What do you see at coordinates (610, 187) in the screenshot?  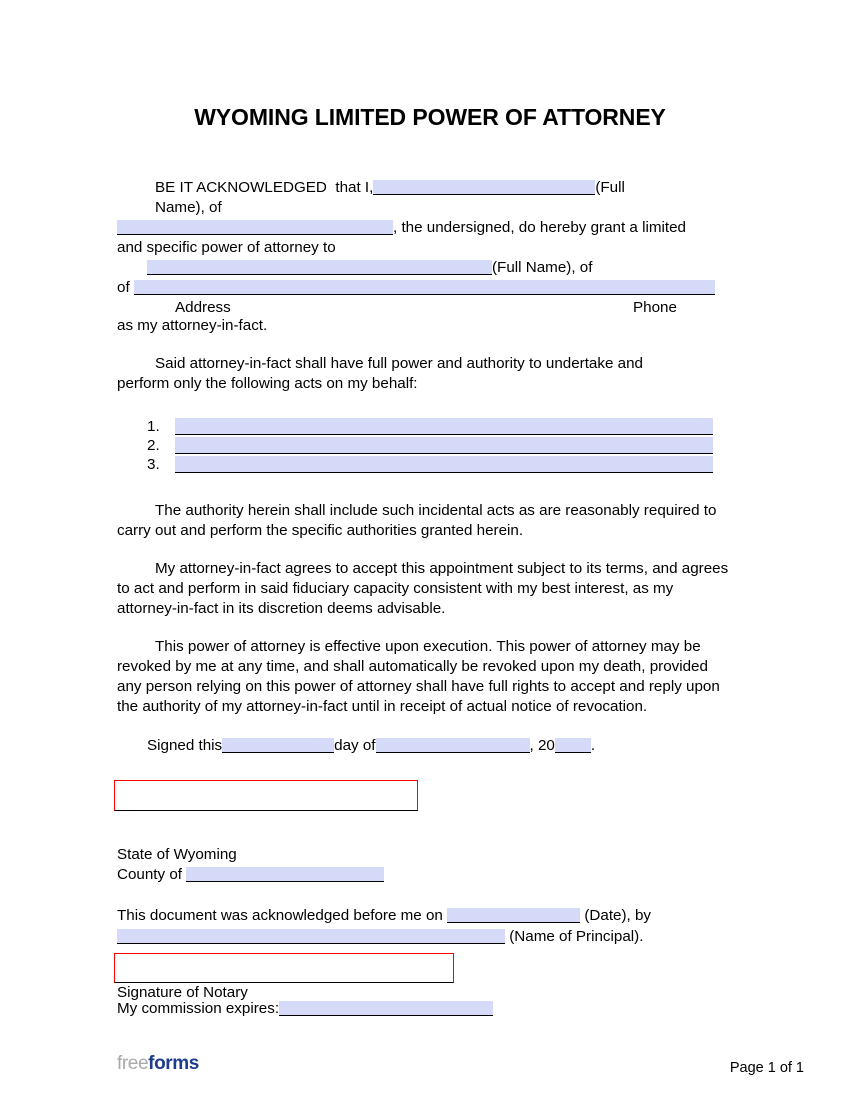 I see `principal-full-name-label: (Full` at bounding box center [610, 187].